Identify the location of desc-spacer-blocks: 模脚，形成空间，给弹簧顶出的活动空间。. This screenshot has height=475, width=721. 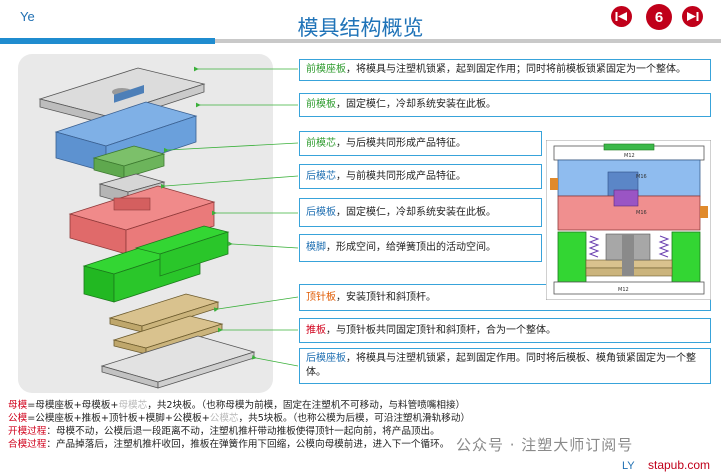
(420, 248).